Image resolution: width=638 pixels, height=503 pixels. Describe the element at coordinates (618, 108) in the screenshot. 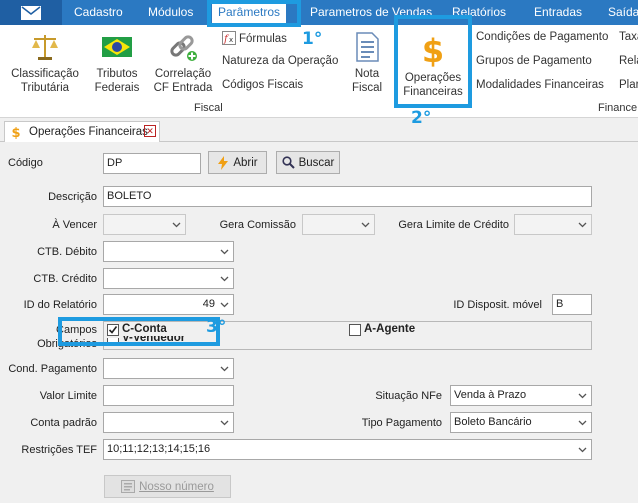

I see `finance-group-label: Finance` at that location.